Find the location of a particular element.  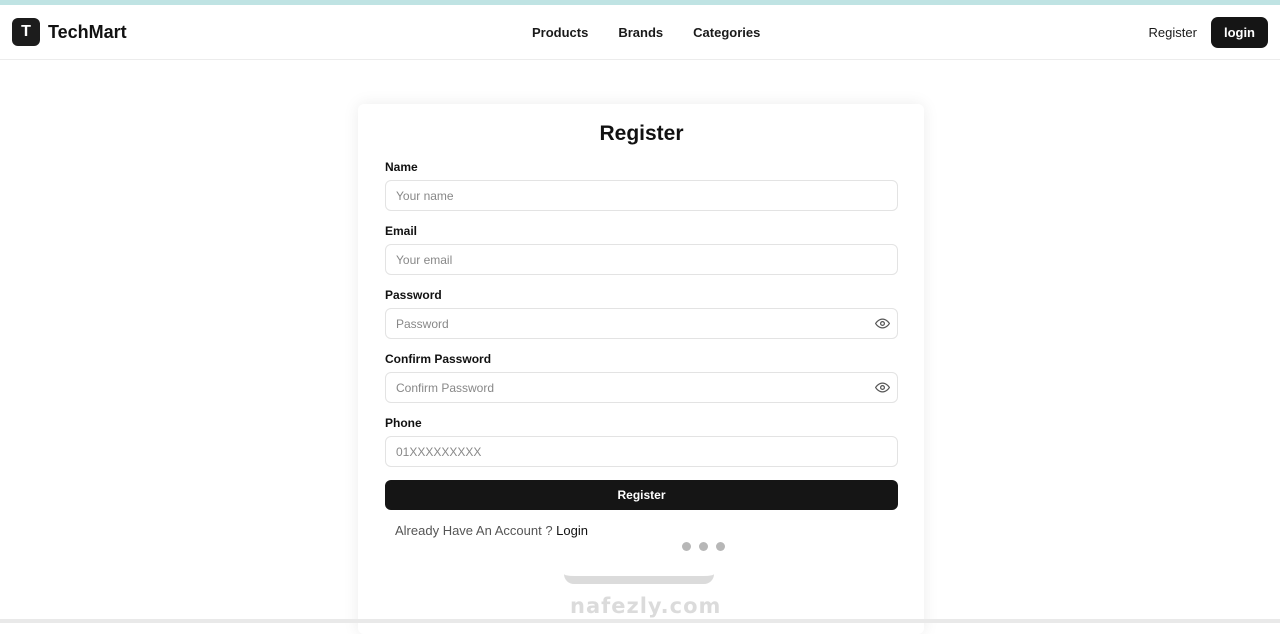

password-label: Password is located at coordinates (413, 295).